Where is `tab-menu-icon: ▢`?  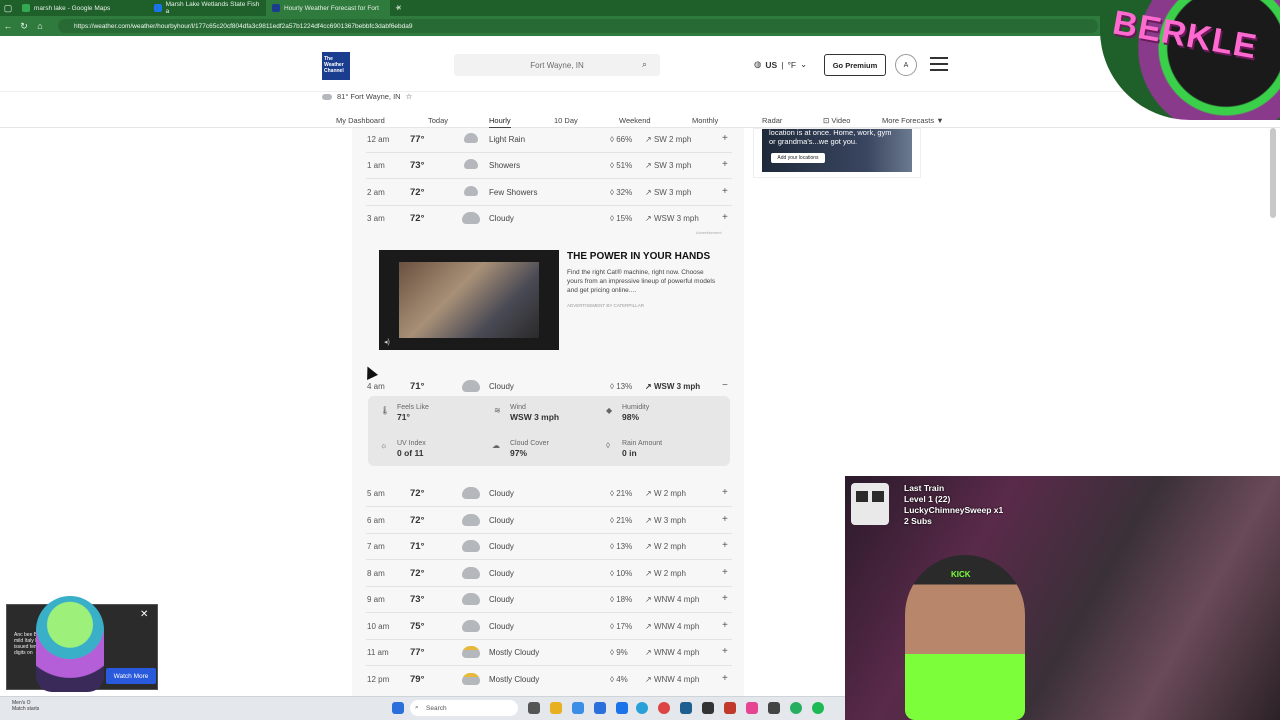 tab-menu-icon: ▢ is located at coordinates (8, 8).